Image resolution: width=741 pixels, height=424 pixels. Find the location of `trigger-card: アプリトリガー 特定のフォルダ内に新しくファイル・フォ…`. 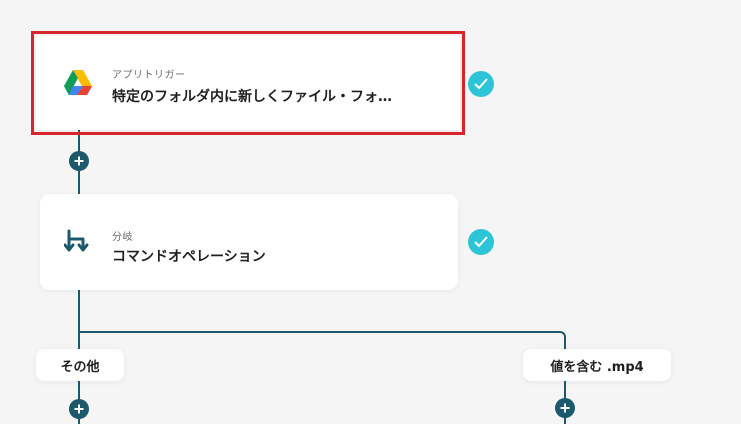

trigger-card: アプリトリガー 特定のフォルダ内に新しくファイル・フォ… is located at coordinates (248, 83).